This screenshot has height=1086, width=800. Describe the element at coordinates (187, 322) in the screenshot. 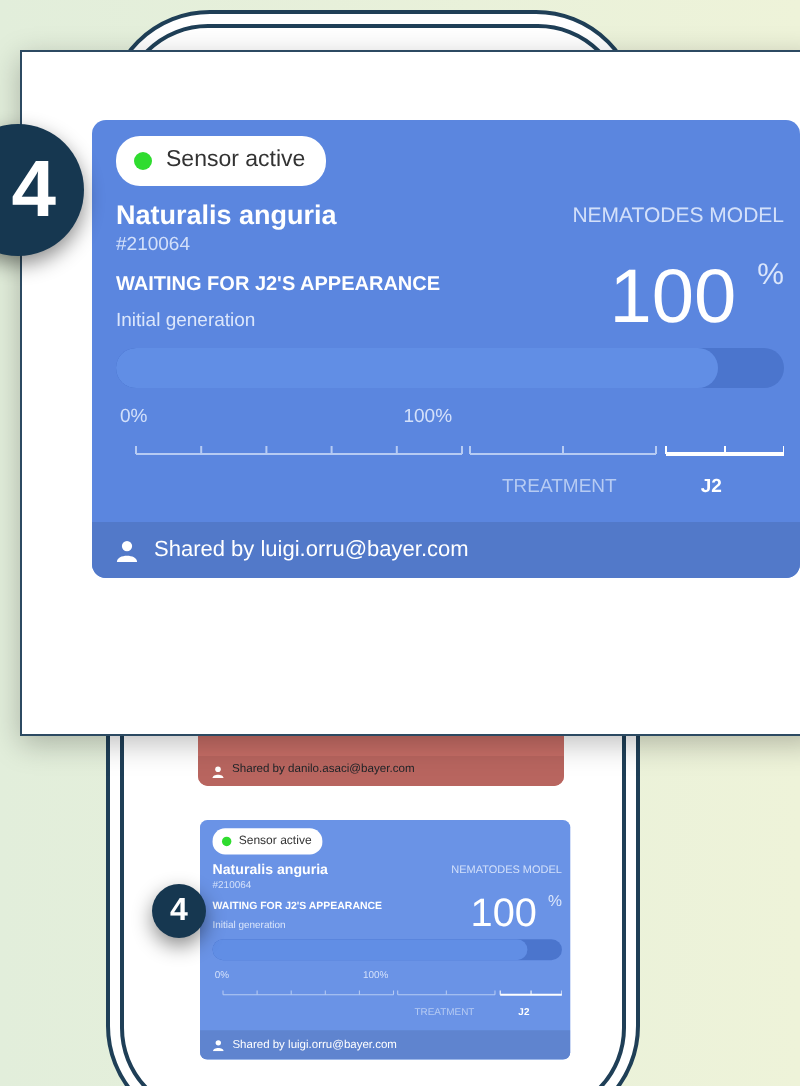

I see `generation-label: Initial generation` at that location.